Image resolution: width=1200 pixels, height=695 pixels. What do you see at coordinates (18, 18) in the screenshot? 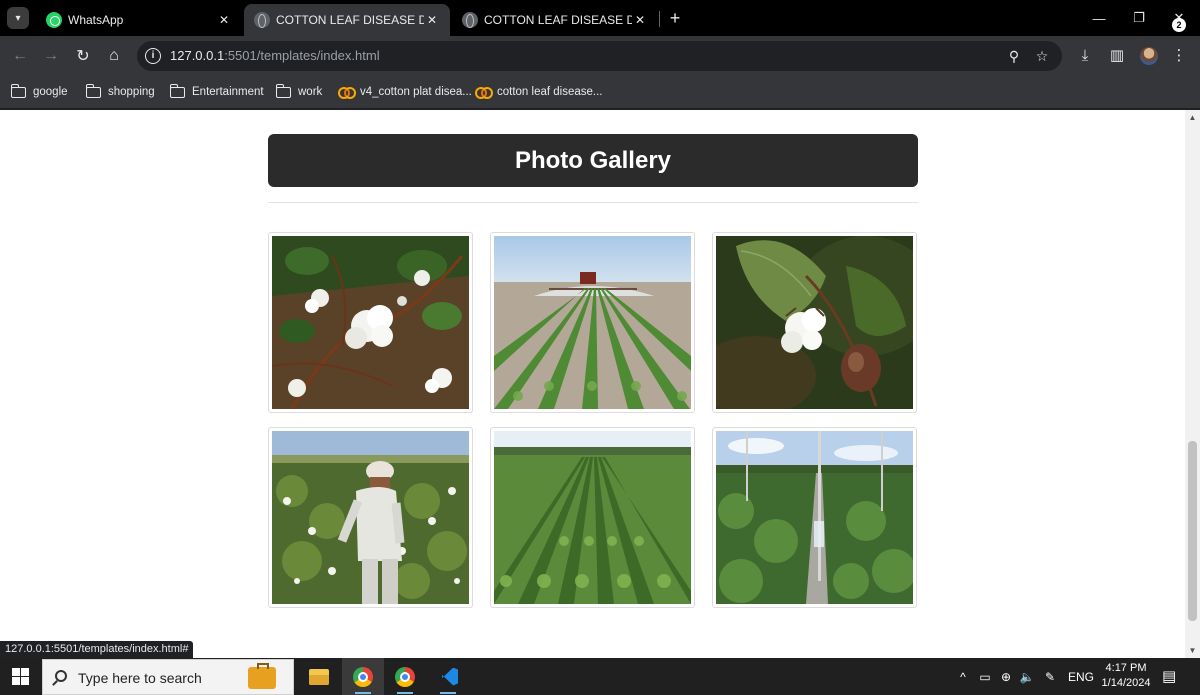
I see `tab-search-icon: ▾` at bounding box center [18, 18].